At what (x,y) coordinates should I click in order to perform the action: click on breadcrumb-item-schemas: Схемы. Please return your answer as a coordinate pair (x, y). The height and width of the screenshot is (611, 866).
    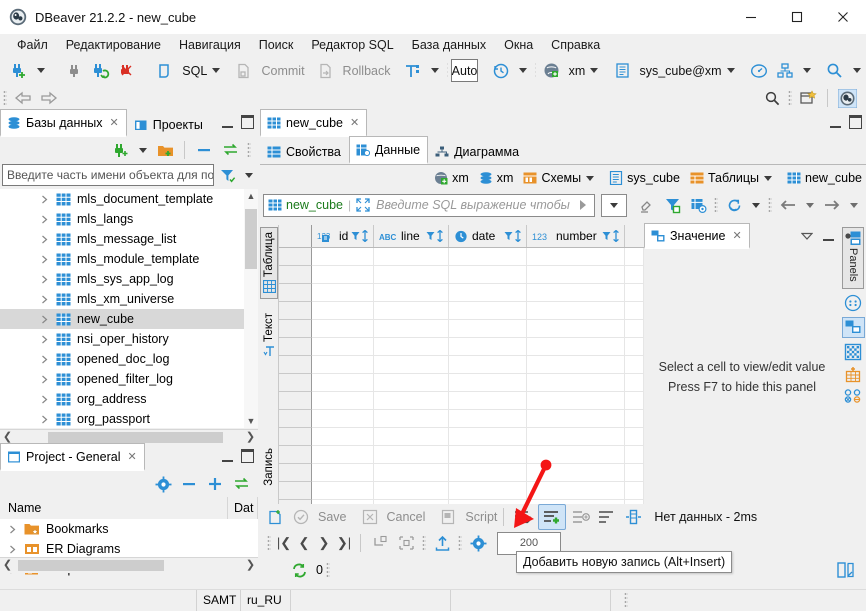
    Looking at the image, I should click on (561, 178).